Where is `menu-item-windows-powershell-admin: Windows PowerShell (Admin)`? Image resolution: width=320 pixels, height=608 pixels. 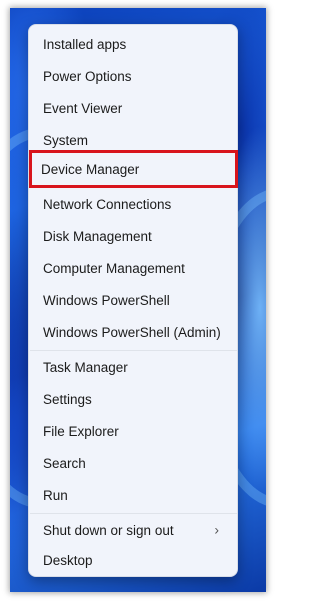
menu-item-windows-powershell-admin: Windows PowerShell (Admin) is located at coordinates (133, 332).